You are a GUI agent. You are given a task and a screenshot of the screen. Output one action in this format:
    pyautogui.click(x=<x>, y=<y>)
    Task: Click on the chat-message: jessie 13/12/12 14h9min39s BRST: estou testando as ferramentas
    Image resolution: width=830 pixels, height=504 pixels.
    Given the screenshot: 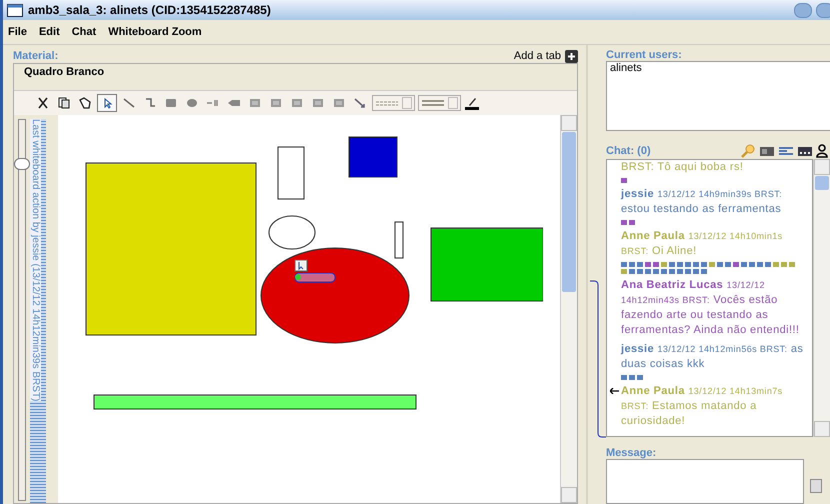 What is the action you would take?
    pyautogui.click(x=702, y=202)
    